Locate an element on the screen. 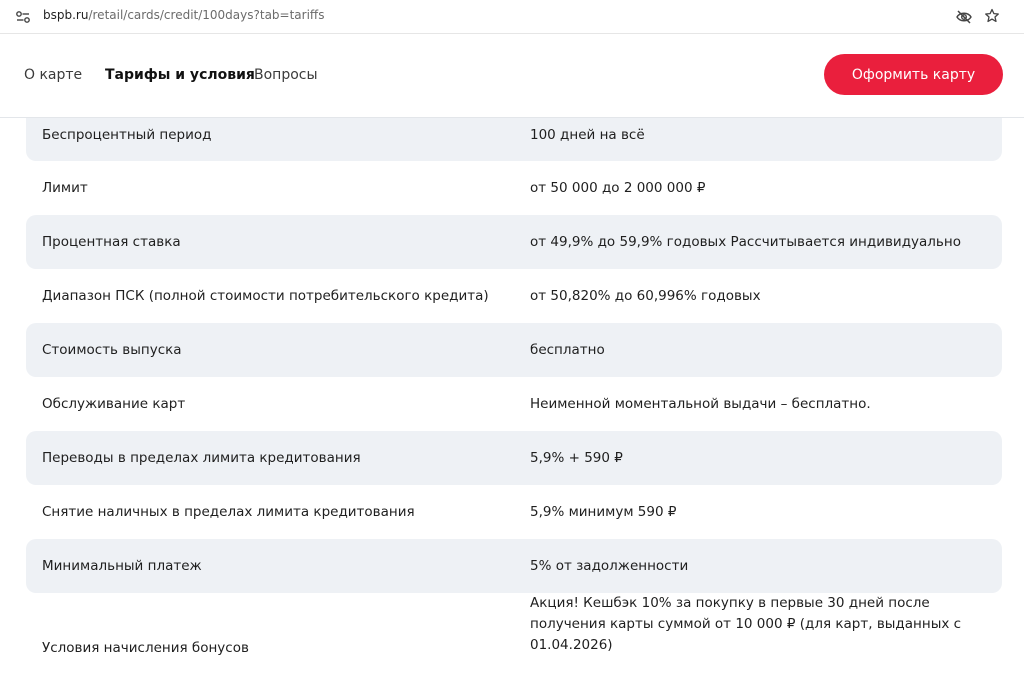  tab-tariffs: Тарифы и условия is located at coordinates (180, 75).